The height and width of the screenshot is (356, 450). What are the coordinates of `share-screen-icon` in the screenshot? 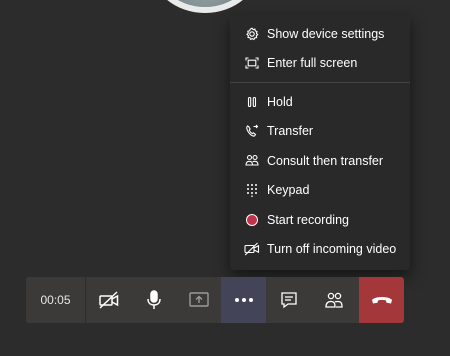 It's located at (198, 300).